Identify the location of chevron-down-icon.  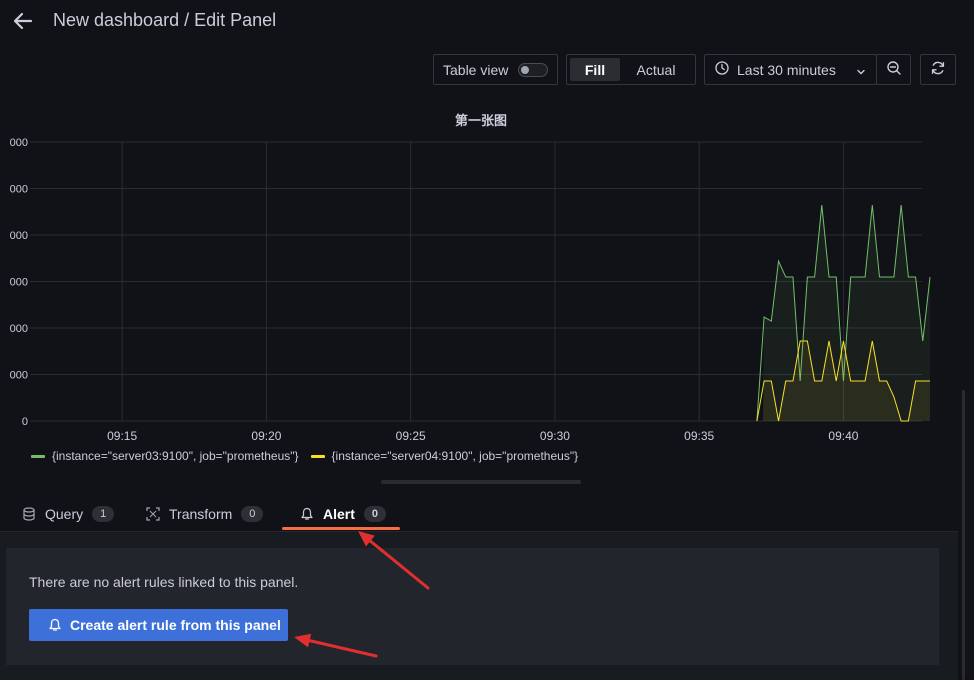
(861, 72).